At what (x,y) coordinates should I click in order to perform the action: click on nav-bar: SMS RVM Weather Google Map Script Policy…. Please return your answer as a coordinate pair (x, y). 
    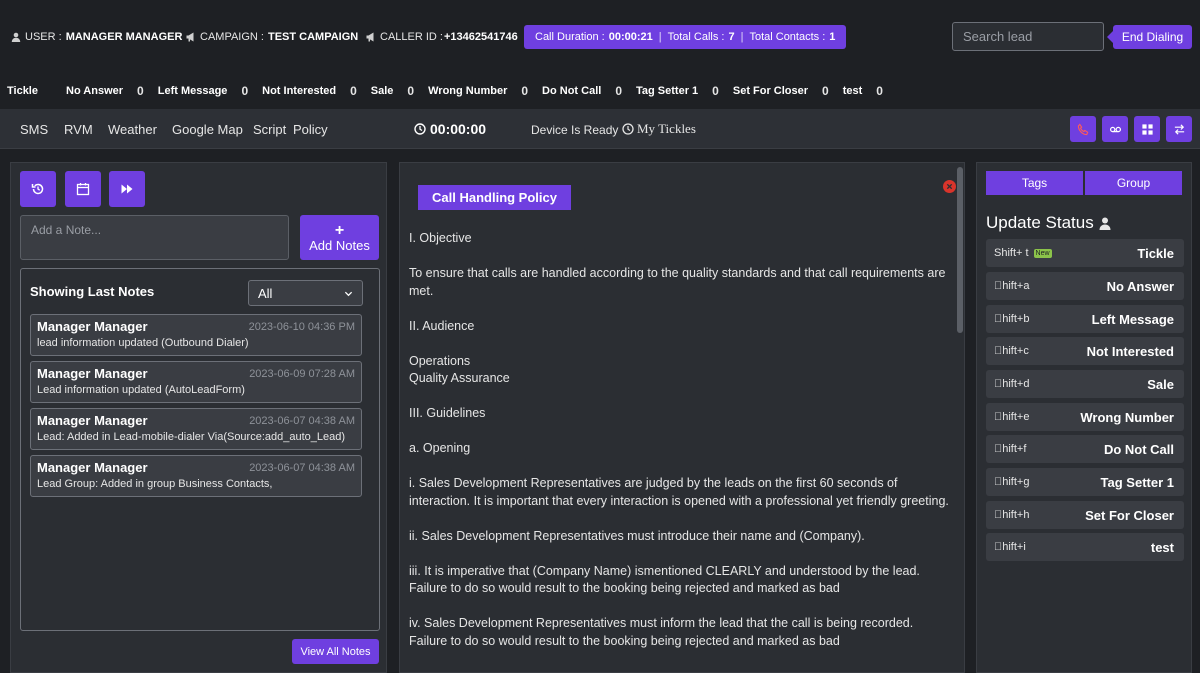
    Looking at the image, I should click on (600, 129).